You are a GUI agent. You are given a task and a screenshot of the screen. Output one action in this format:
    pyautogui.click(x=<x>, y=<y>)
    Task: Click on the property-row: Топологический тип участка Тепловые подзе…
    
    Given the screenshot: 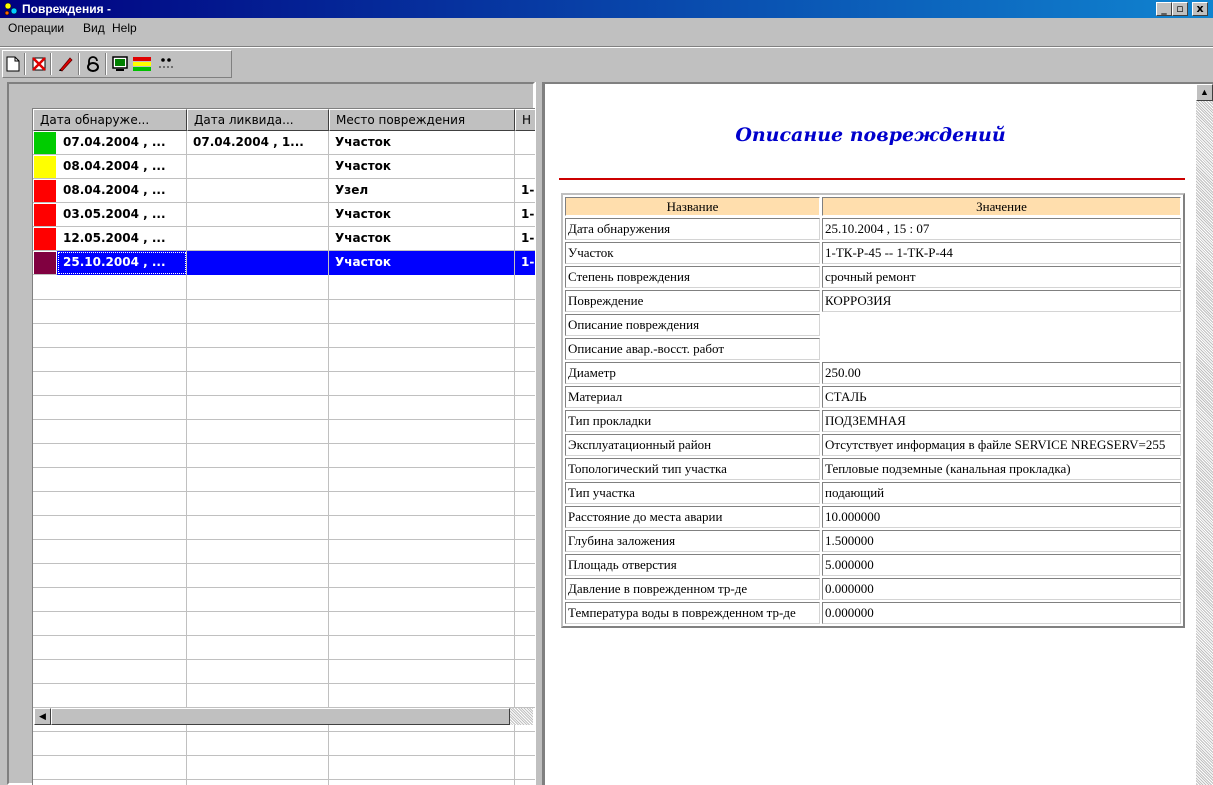 What is the action you would take?
    pyautogui.click(x=873, y=469)
    